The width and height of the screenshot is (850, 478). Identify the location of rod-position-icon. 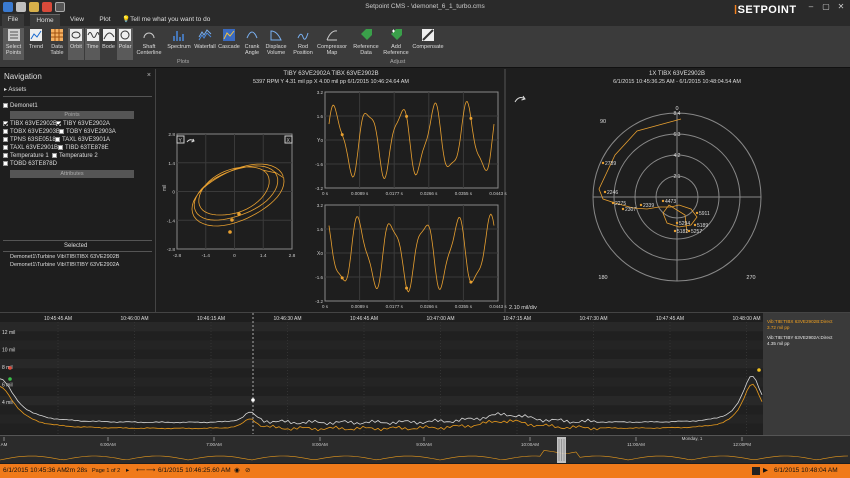
(303, 36).